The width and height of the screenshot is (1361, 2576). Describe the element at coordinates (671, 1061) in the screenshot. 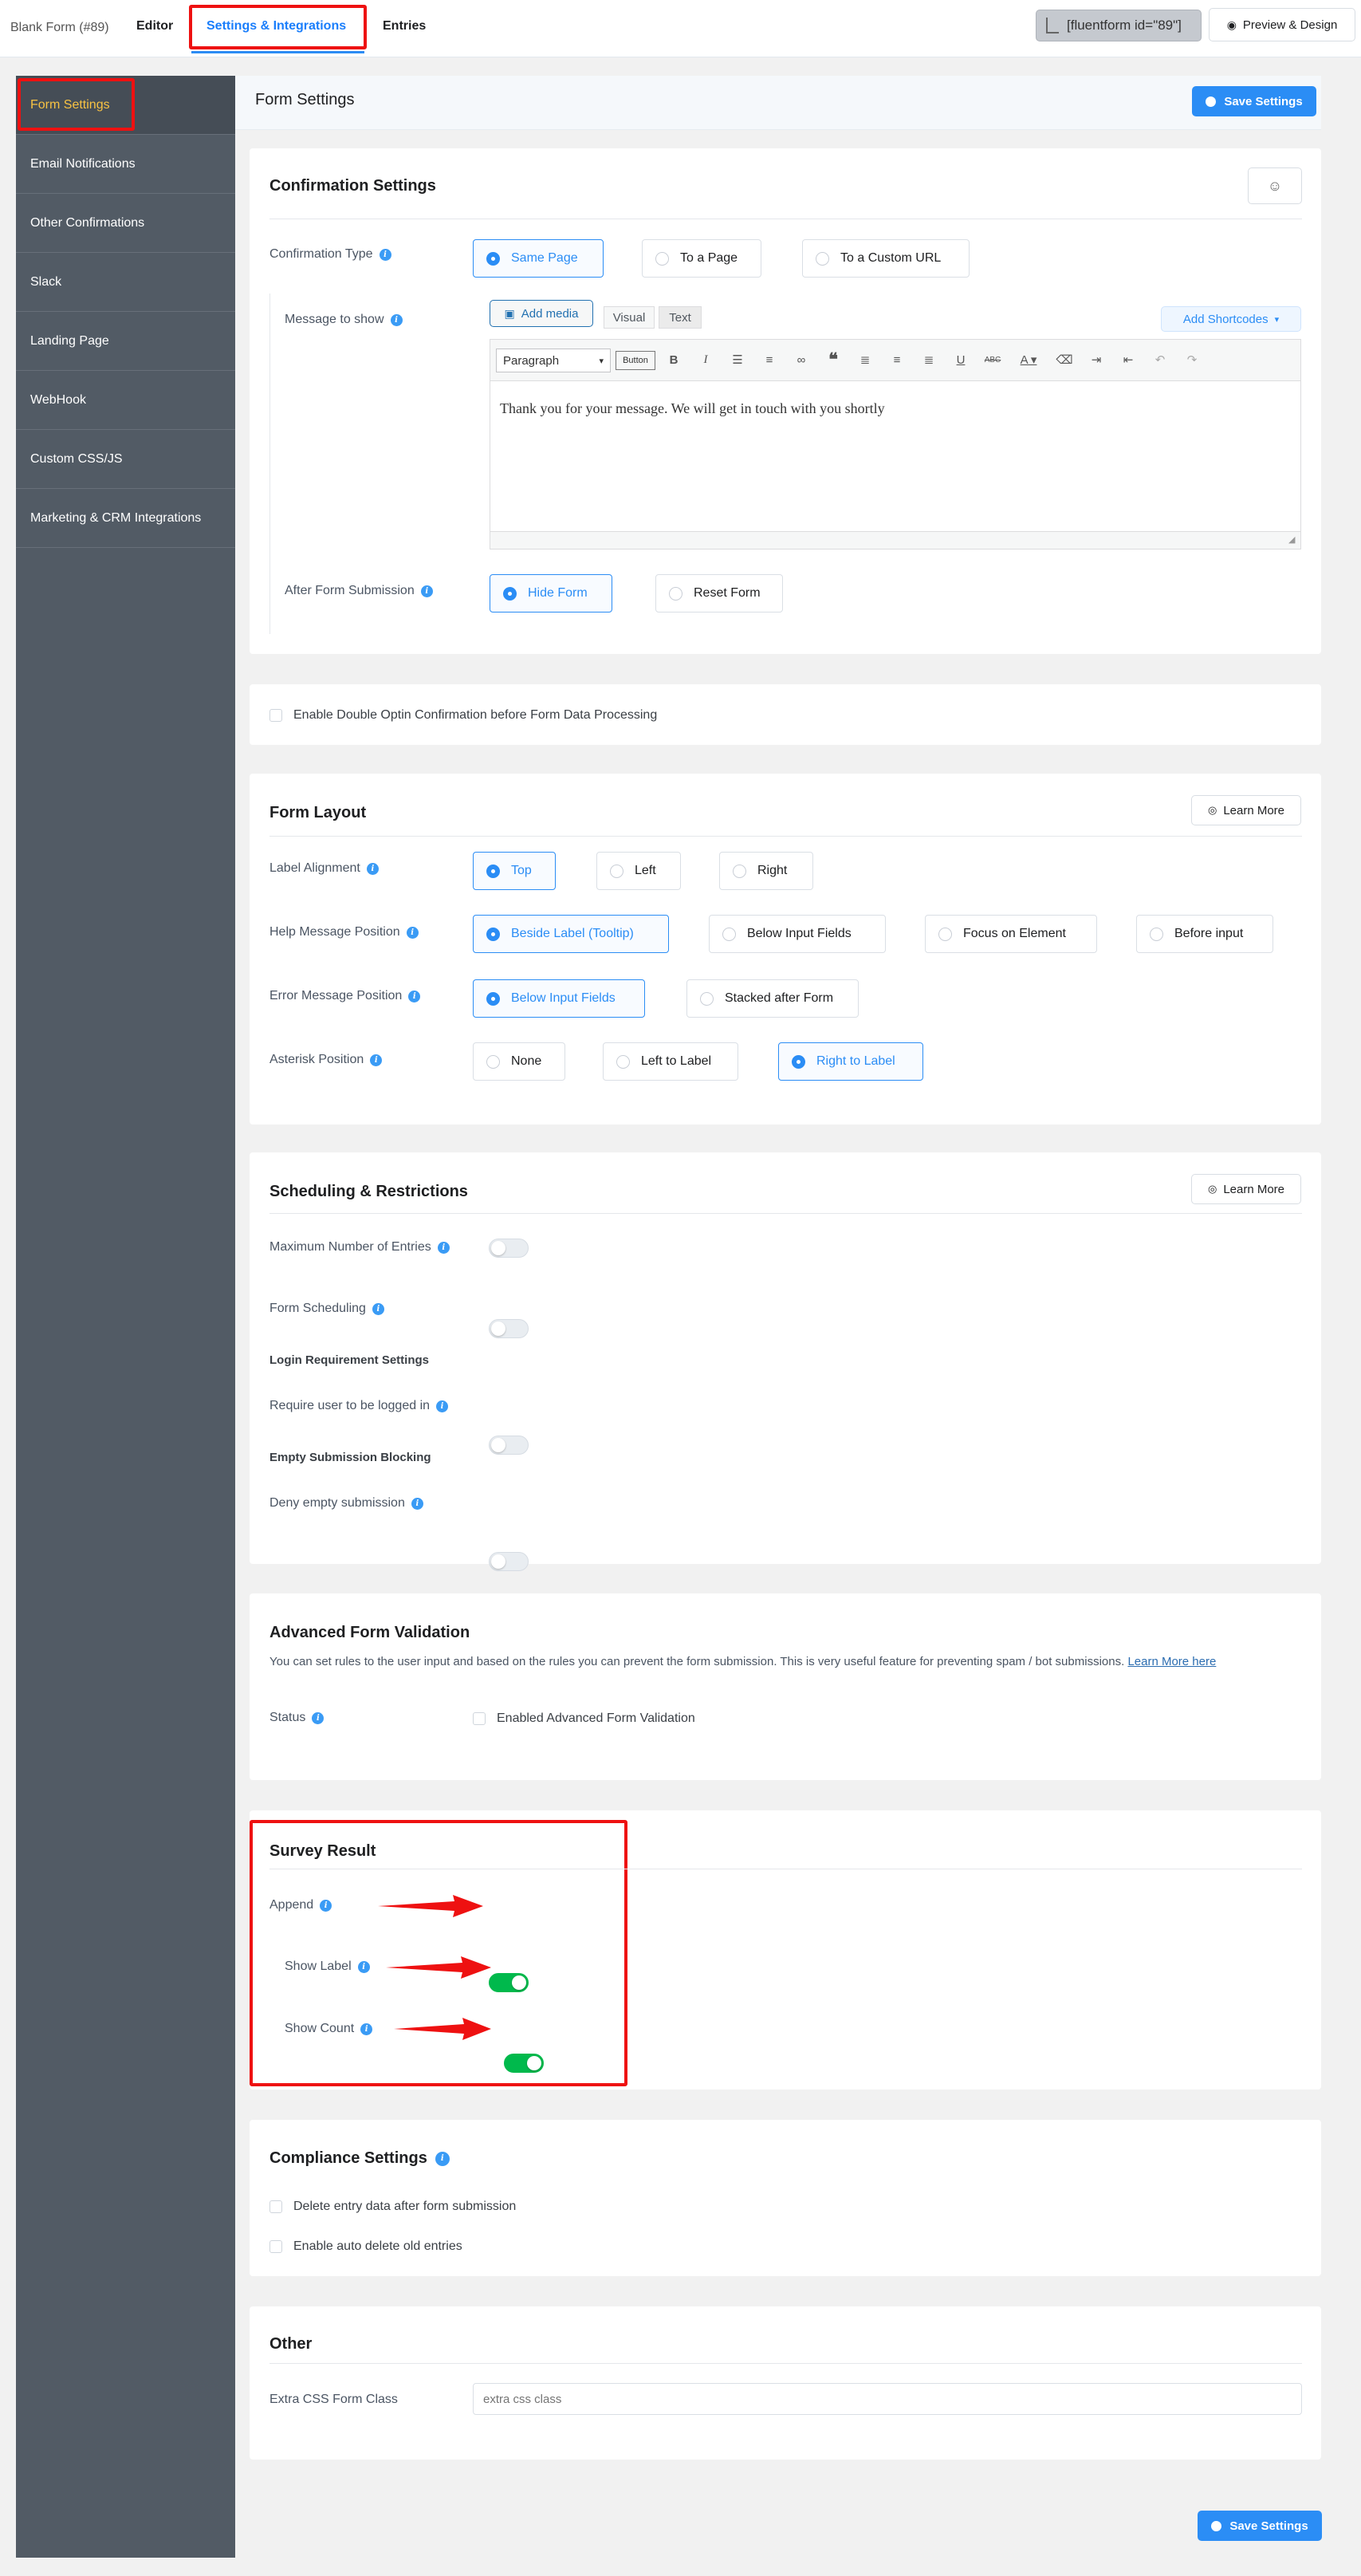

I see `radio-left-to-label: Left to Label` at that location.